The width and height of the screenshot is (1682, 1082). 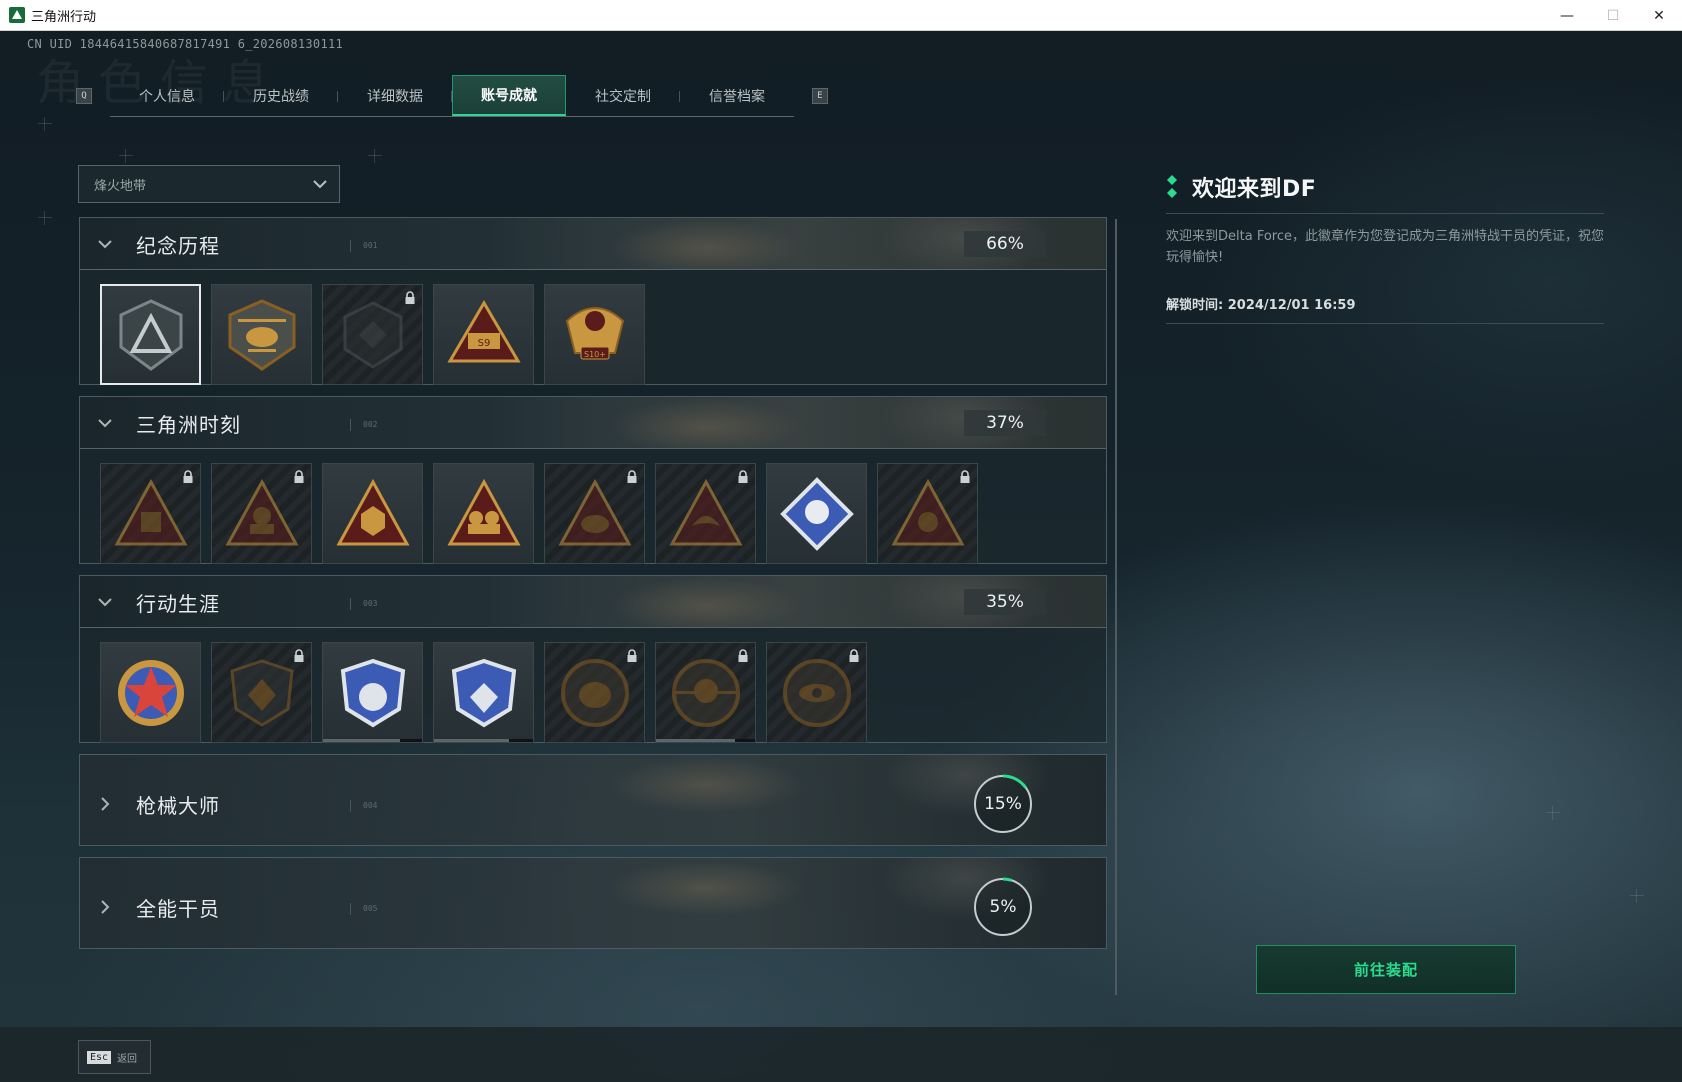 I want to click on triangle-squad-emblem, so click(x=483, y=511).